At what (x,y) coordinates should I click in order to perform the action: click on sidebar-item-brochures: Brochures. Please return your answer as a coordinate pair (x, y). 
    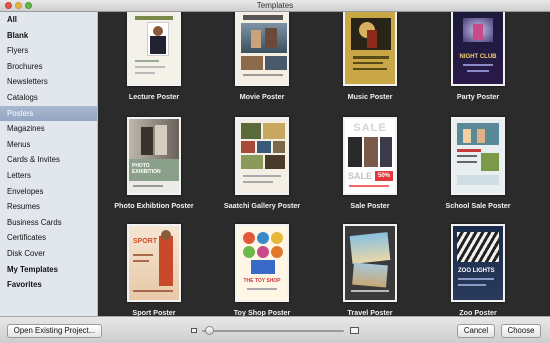
    Looking at the image, I should click on (48, 67).